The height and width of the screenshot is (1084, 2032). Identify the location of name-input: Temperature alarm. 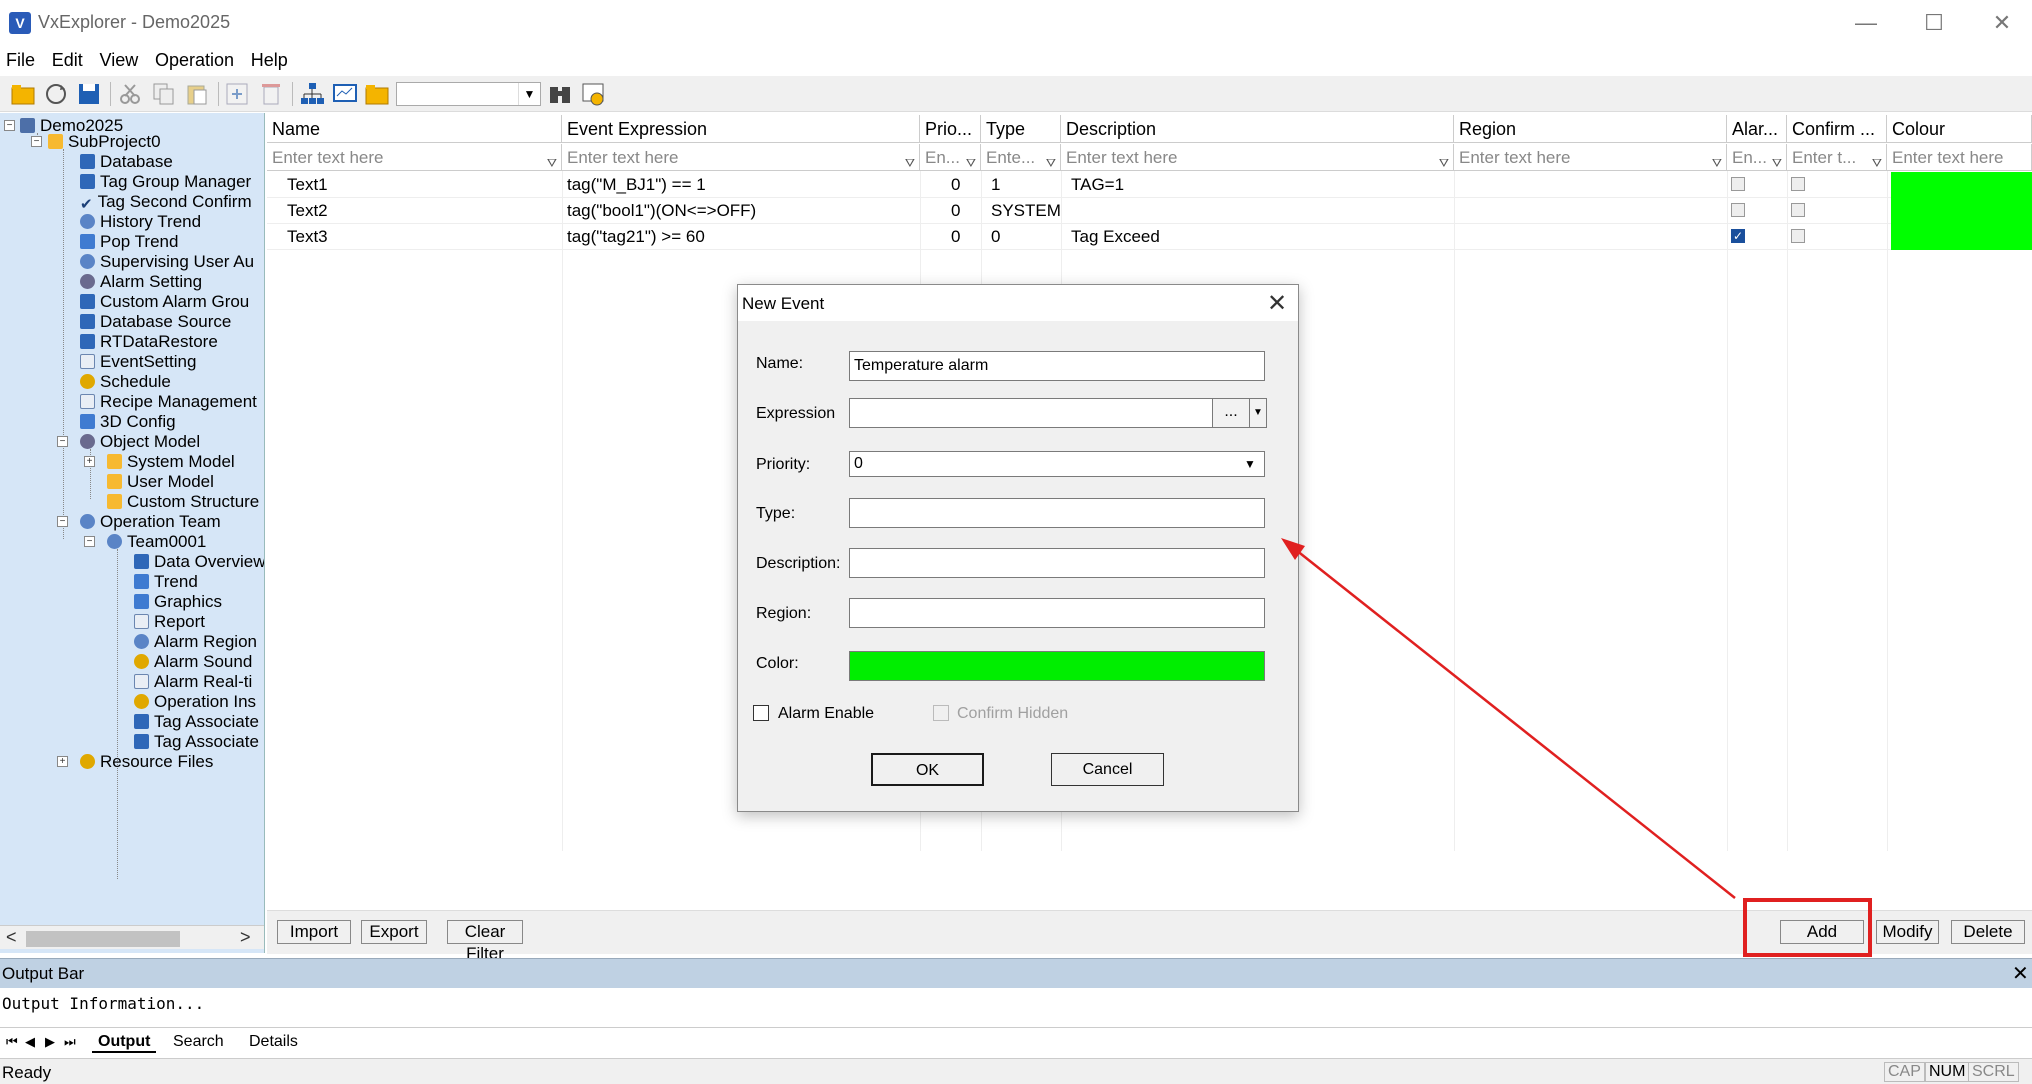
(1057, 366).